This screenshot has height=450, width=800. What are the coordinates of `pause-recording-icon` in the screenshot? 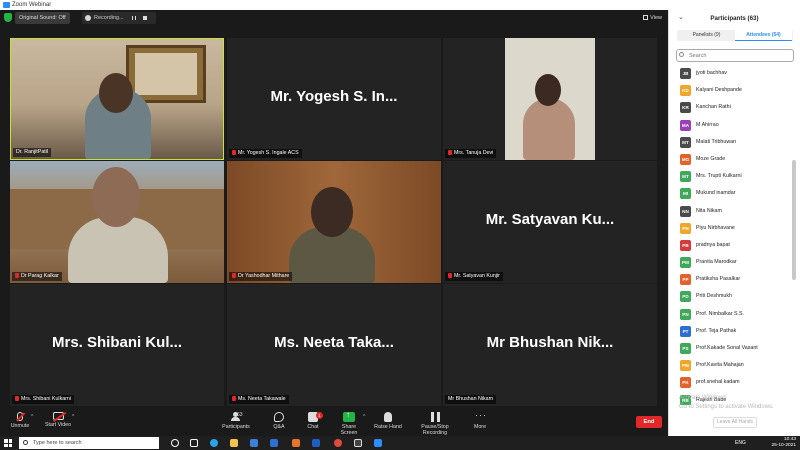 It's located at (134, 18).